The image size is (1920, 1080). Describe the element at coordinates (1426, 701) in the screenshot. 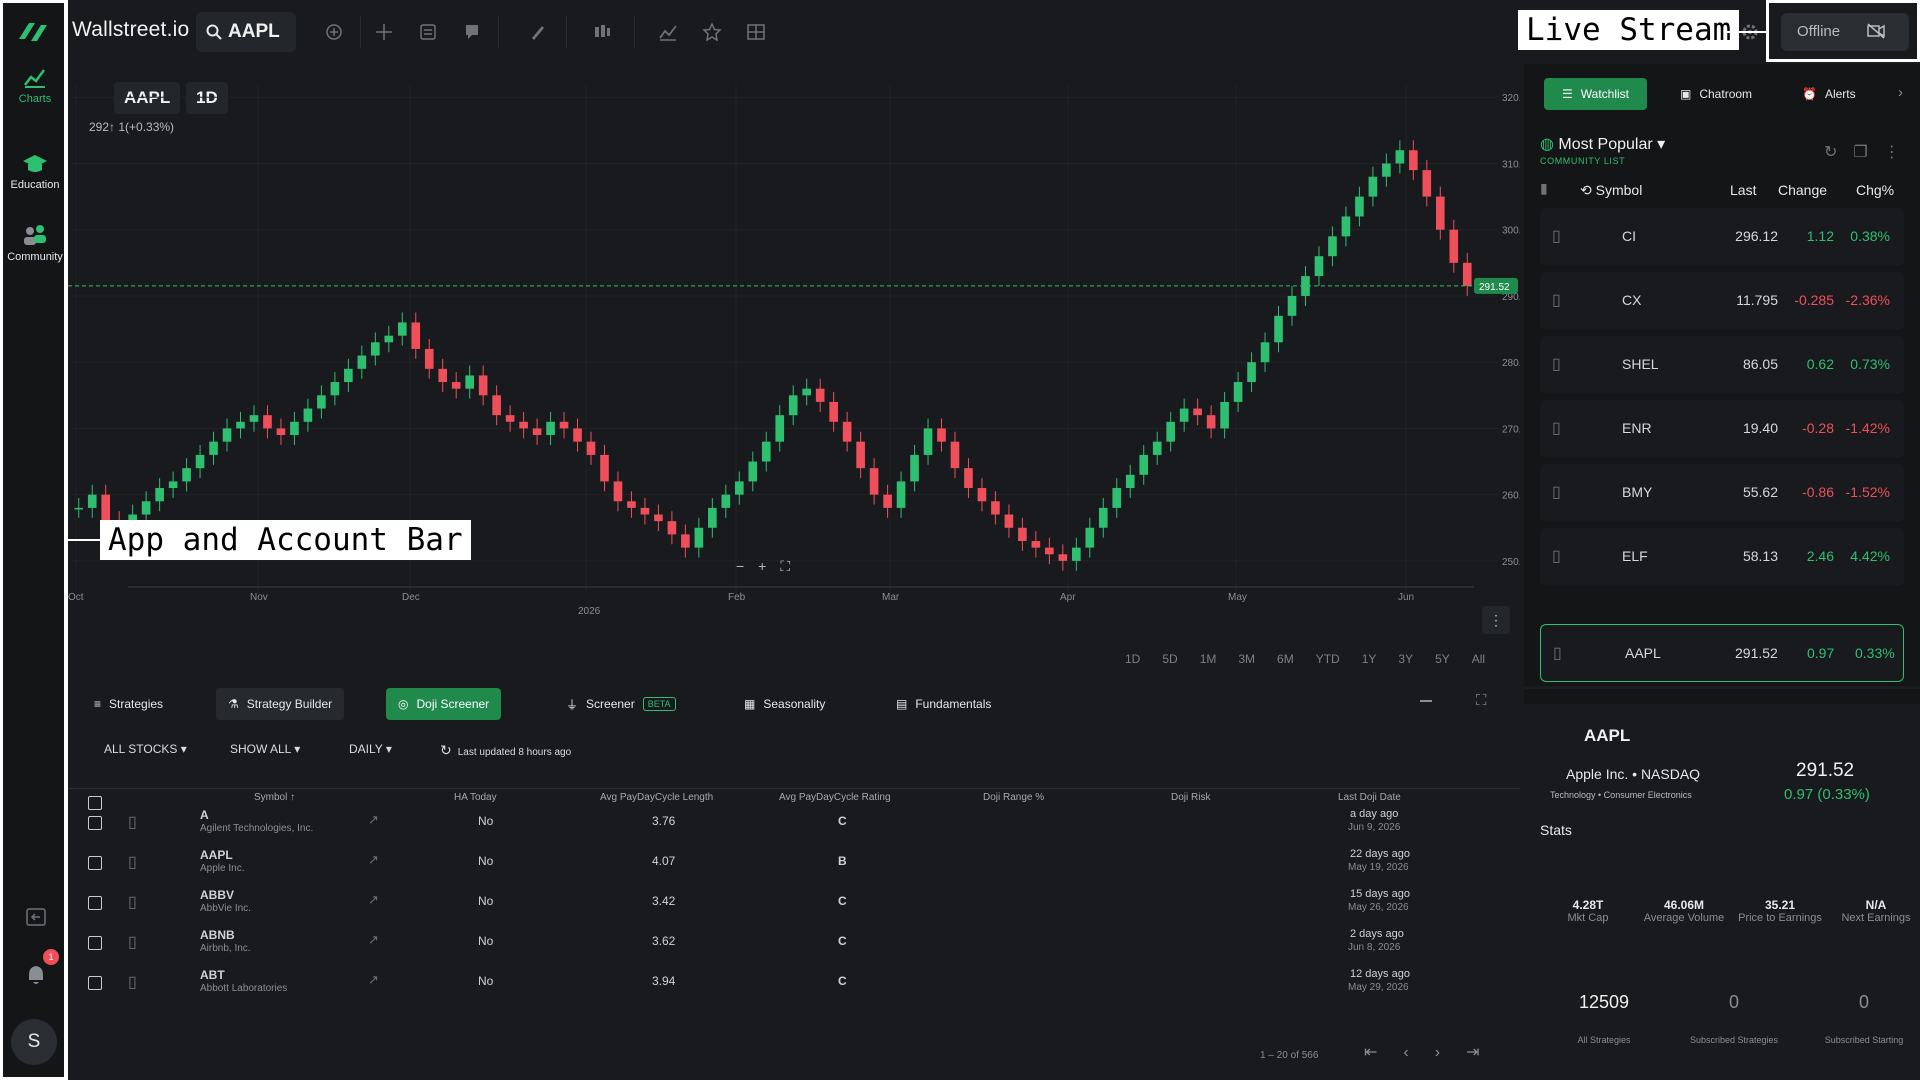

I see `minimize-icon` at that location.